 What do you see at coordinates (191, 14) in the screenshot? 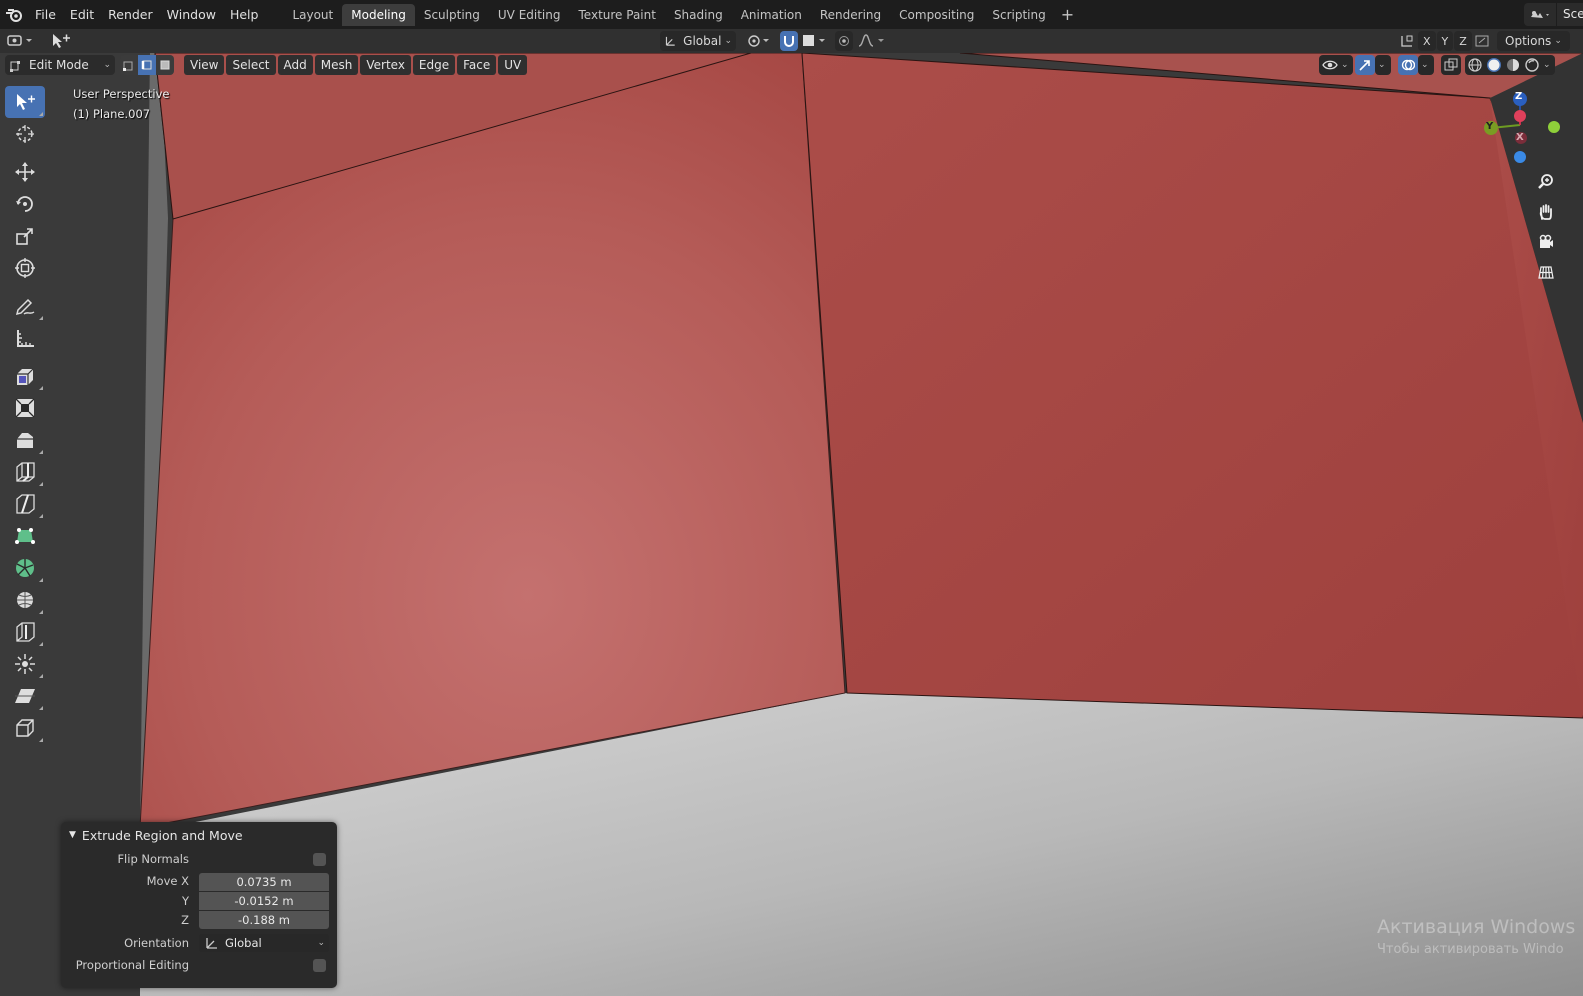
I see `menu-window: Window` at bounding box center [191, 14].